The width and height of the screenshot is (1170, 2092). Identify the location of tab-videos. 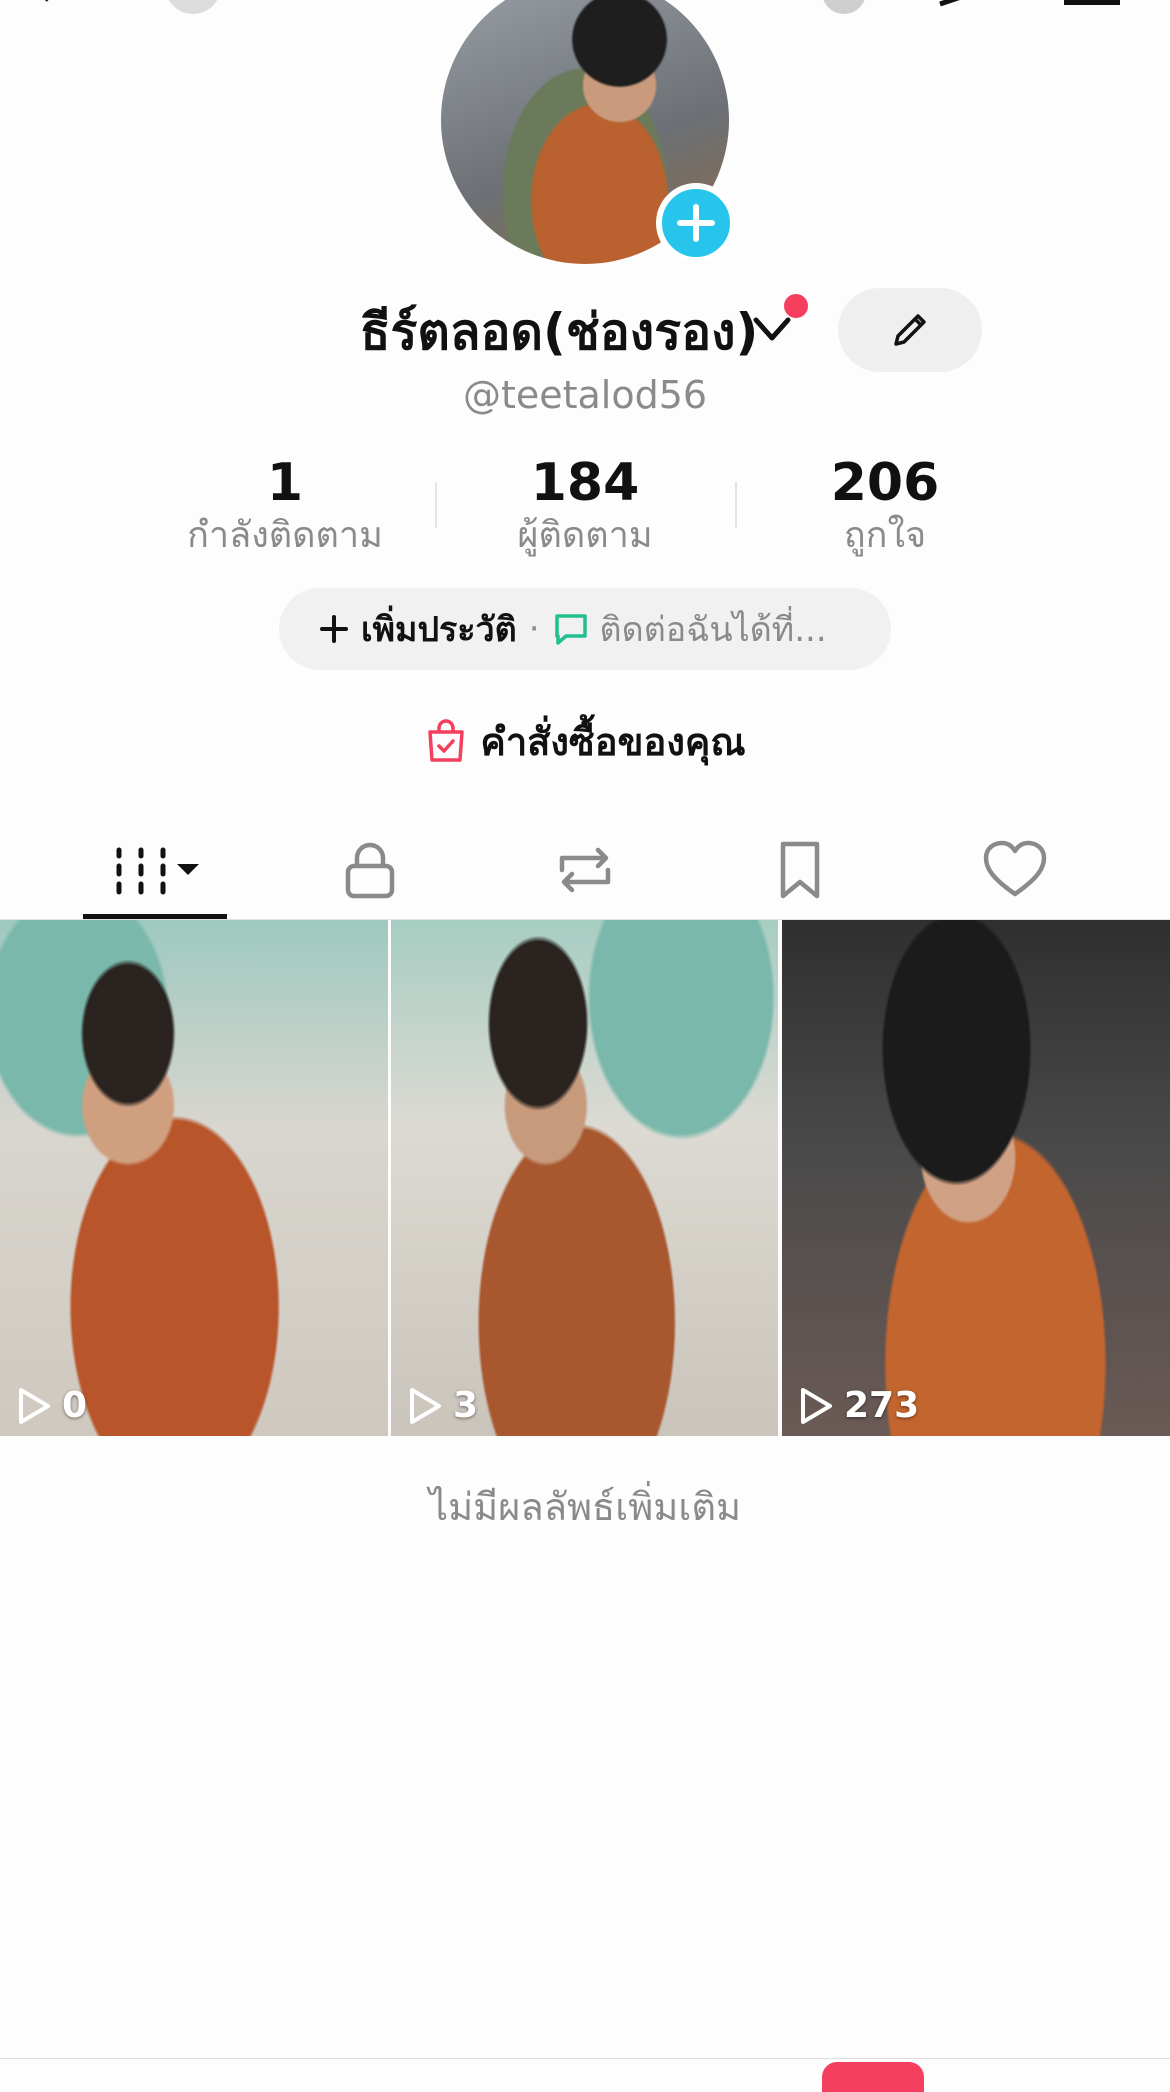
(155, 870).